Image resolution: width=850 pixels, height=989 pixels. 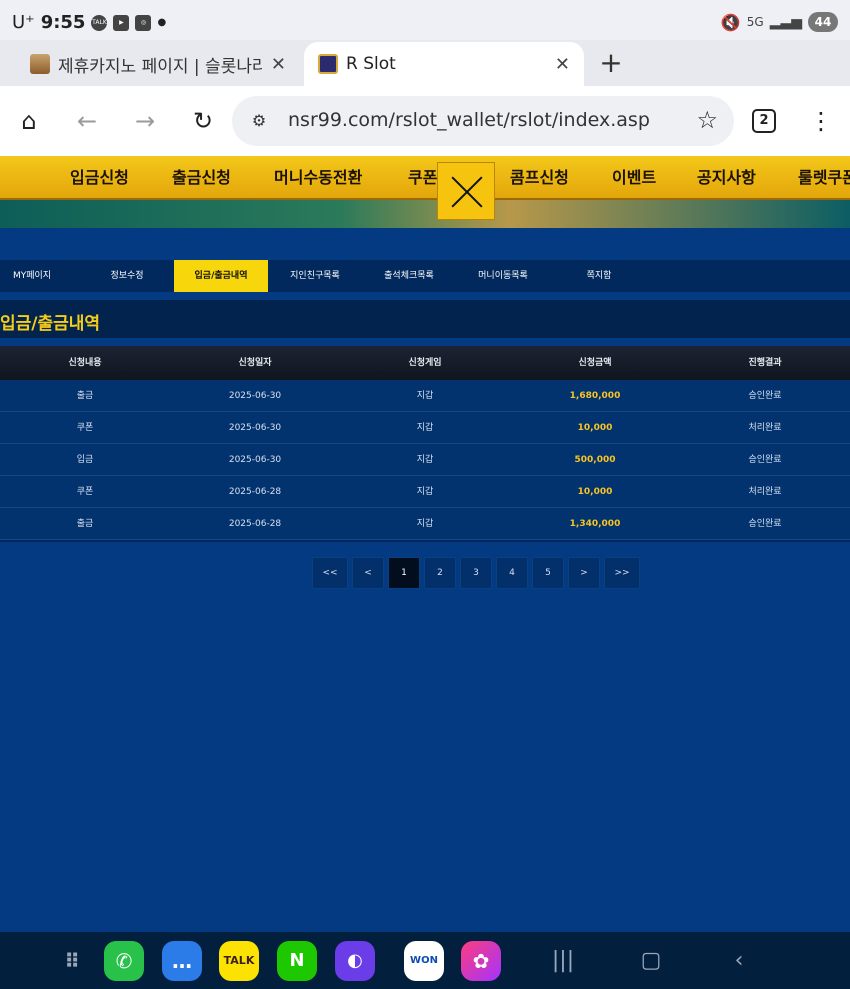 What do you see at coordinates (72, 961) in the screenshot?
I see `app-drawer-icon: ⠿` at bounding box center [72, 961].